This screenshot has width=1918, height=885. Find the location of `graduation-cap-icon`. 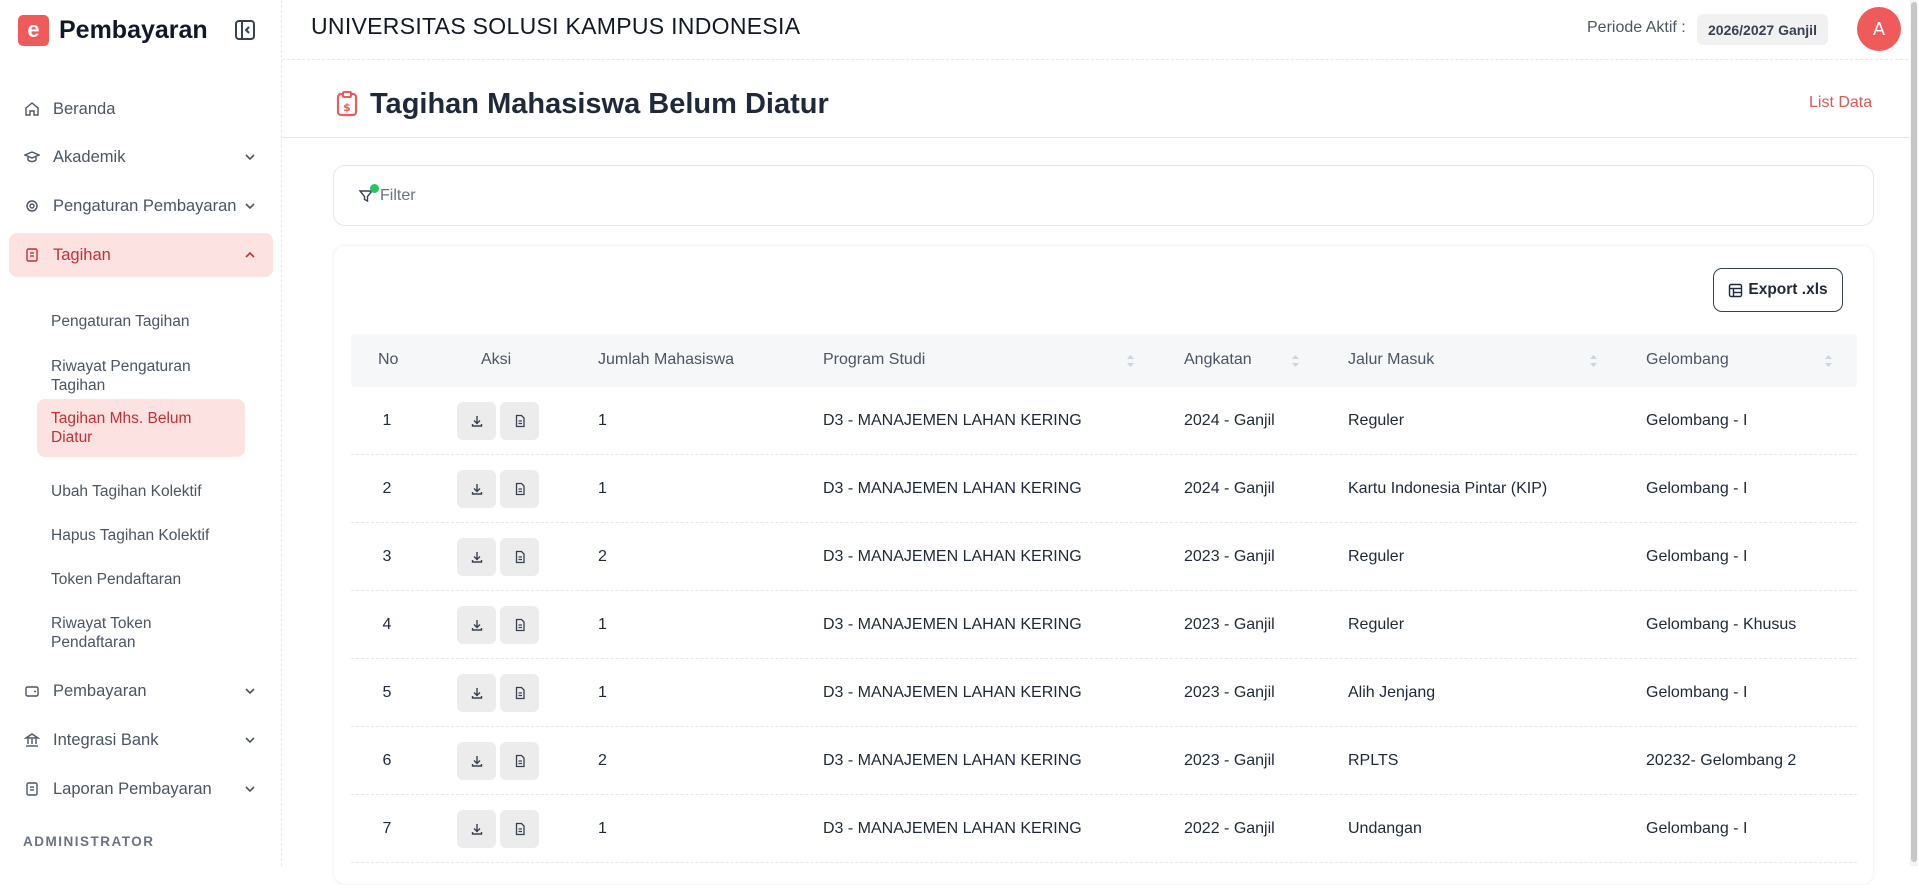

graduation-cap-icon is located at coordinates (32, 157).